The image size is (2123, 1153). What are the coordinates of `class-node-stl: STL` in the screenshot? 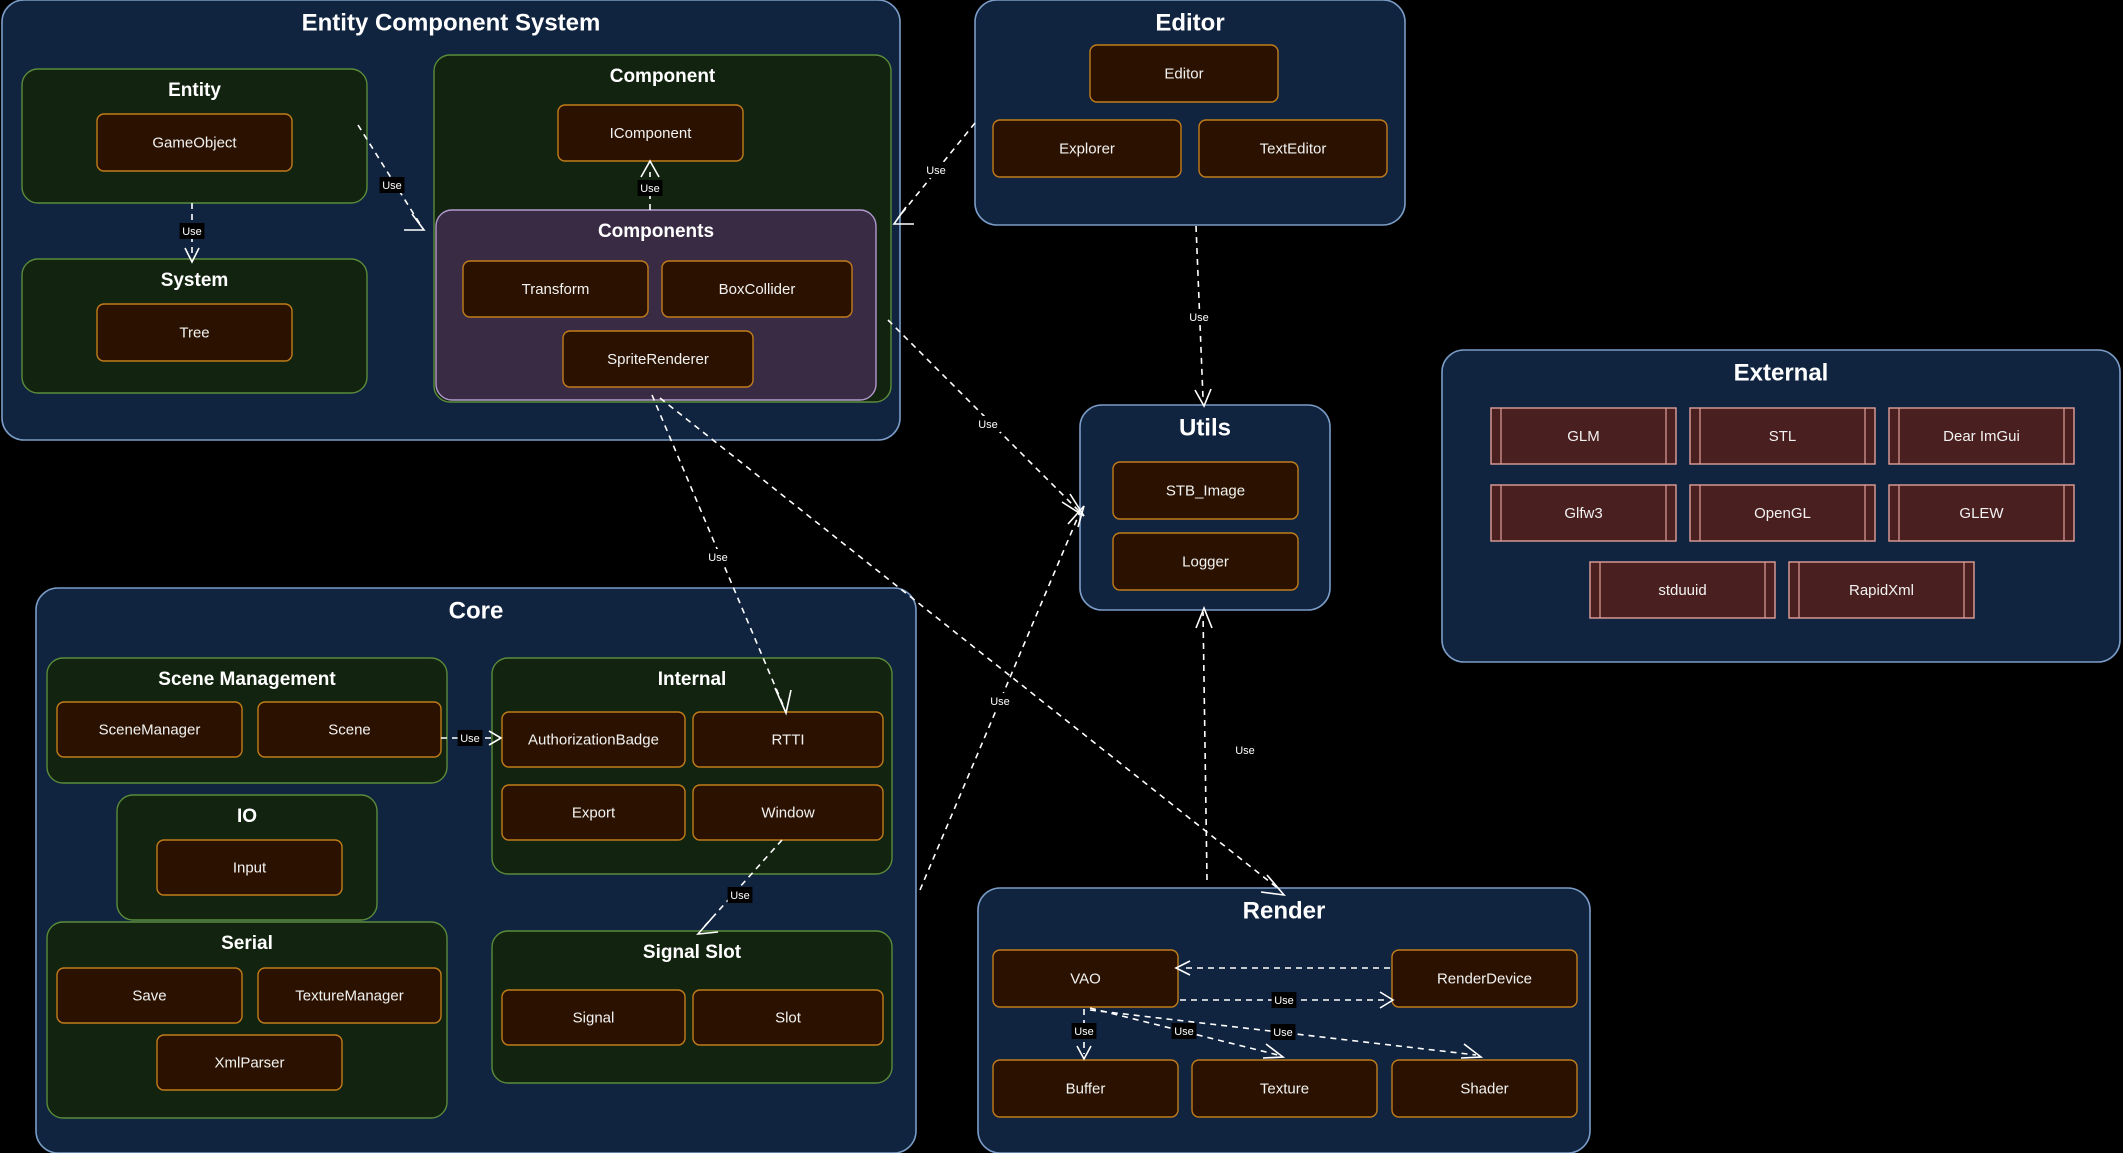 It's located at (1782, 436).